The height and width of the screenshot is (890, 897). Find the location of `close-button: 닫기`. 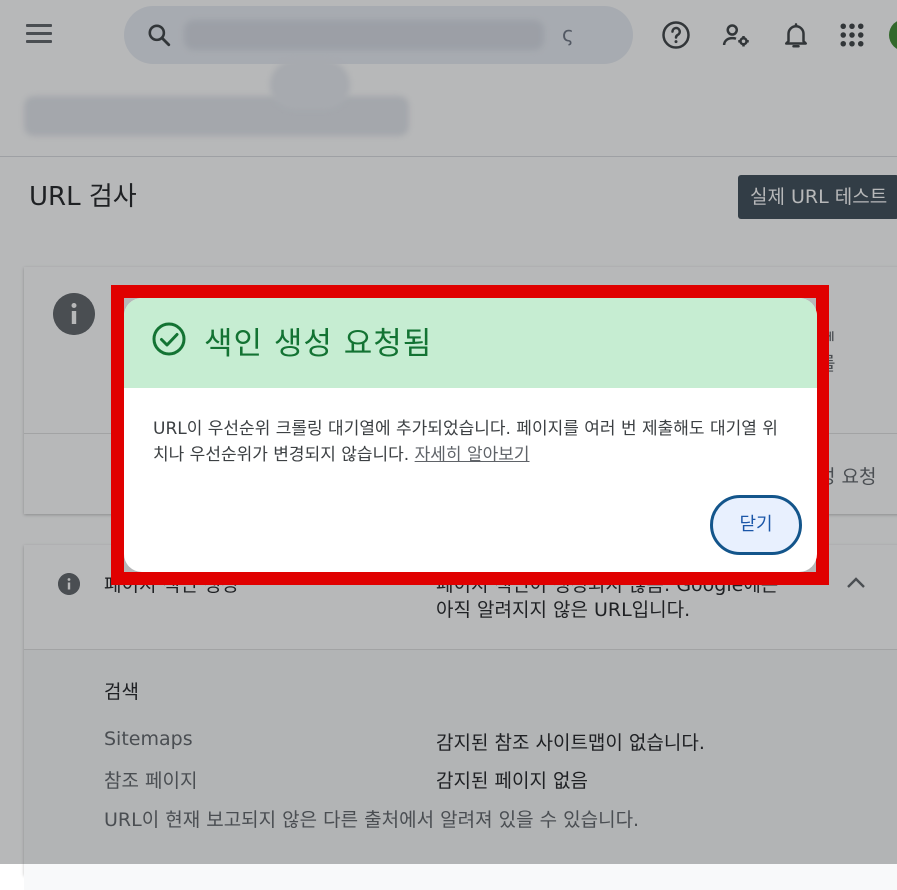

close-button: 닫기 is located at coordinates (756, 525).